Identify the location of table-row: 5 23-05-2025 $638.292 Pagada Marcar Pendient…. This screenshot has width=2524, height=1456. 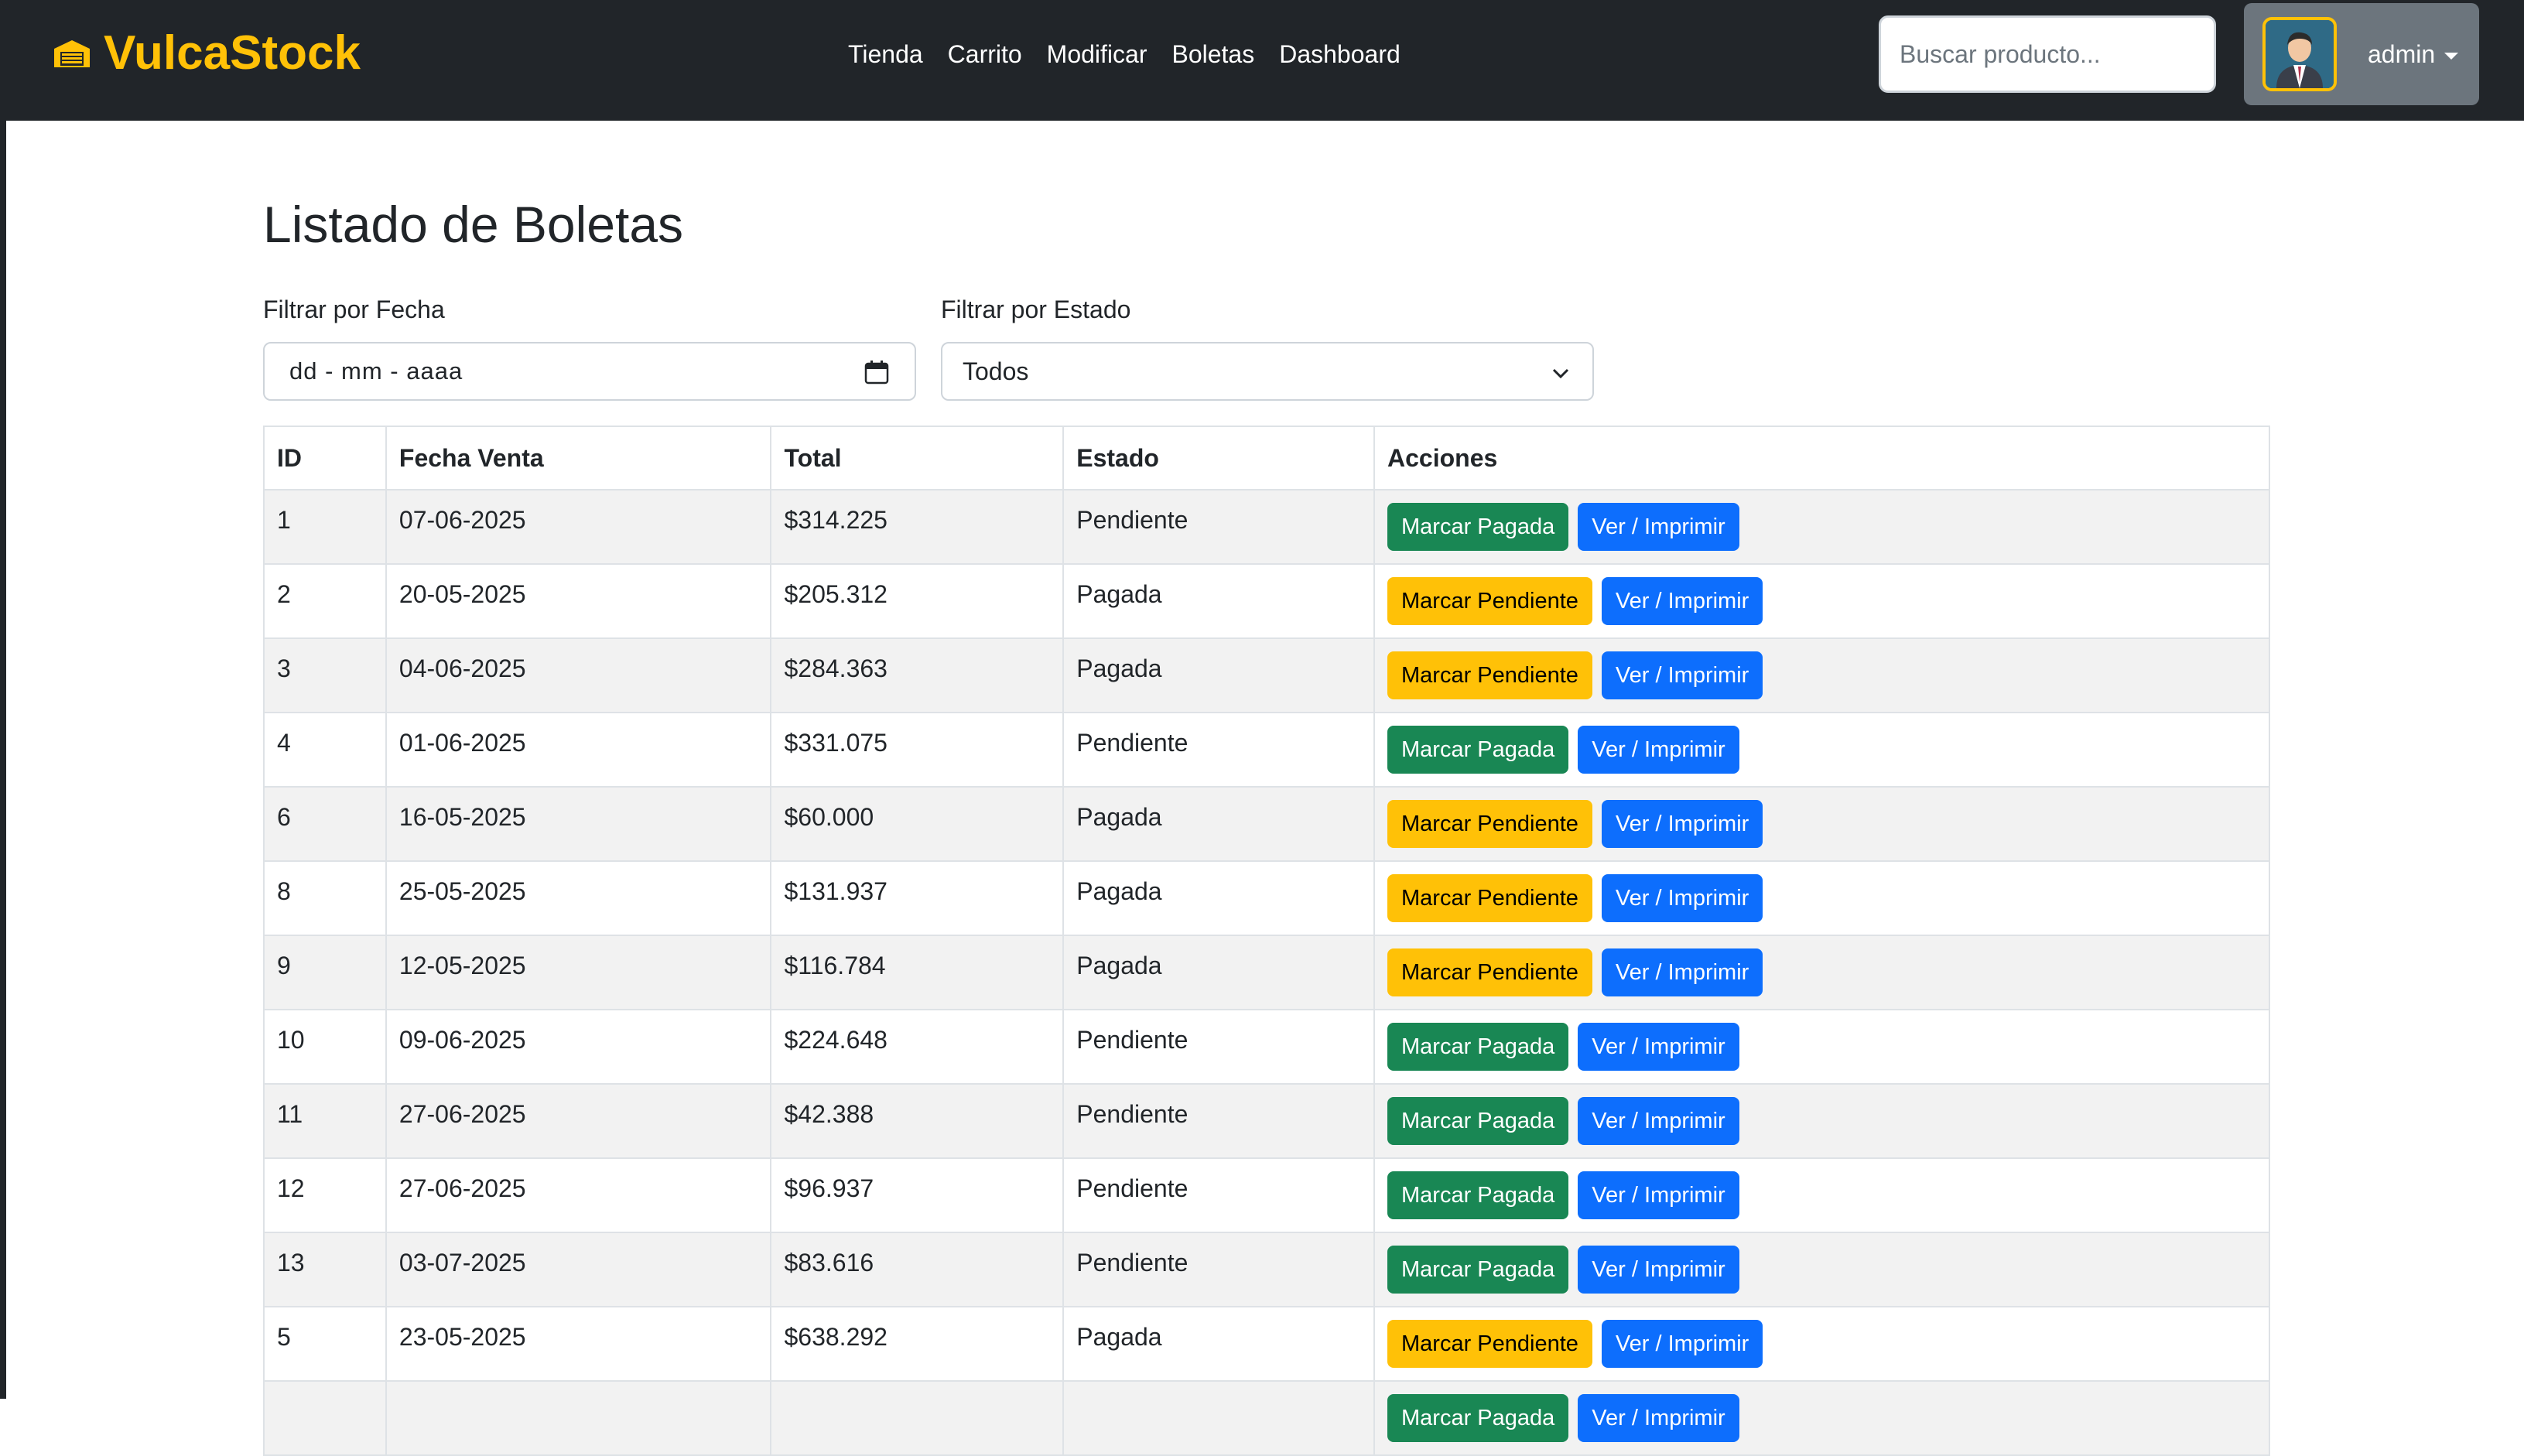
(1266, 1344).